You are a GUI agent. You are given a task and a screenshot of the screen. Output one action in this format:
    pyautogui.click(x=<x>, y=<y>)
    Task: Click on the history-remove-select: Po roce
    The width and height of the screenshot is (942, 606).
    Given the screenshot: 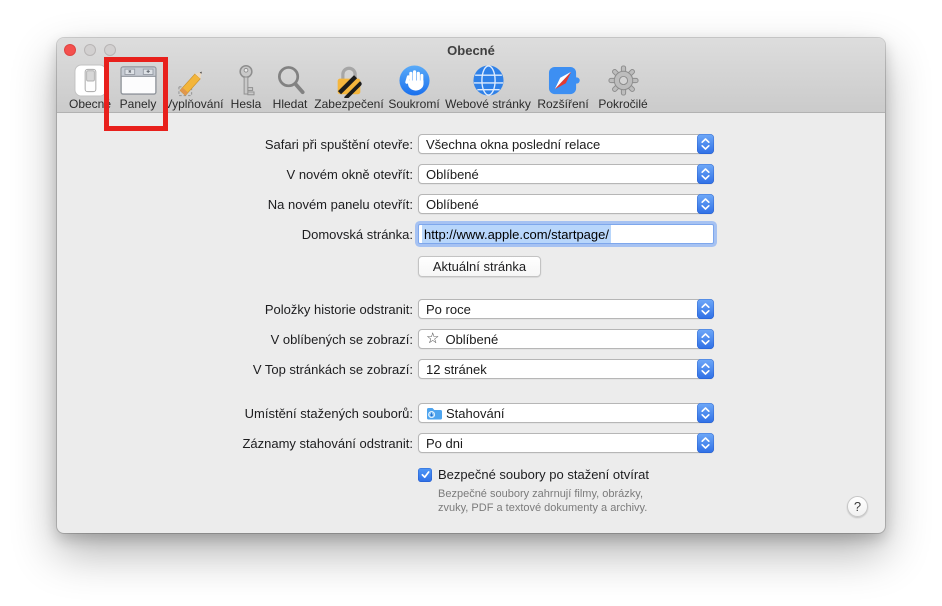 What is the action you would take?
    pyautogui.click(x=566, y=309)
    